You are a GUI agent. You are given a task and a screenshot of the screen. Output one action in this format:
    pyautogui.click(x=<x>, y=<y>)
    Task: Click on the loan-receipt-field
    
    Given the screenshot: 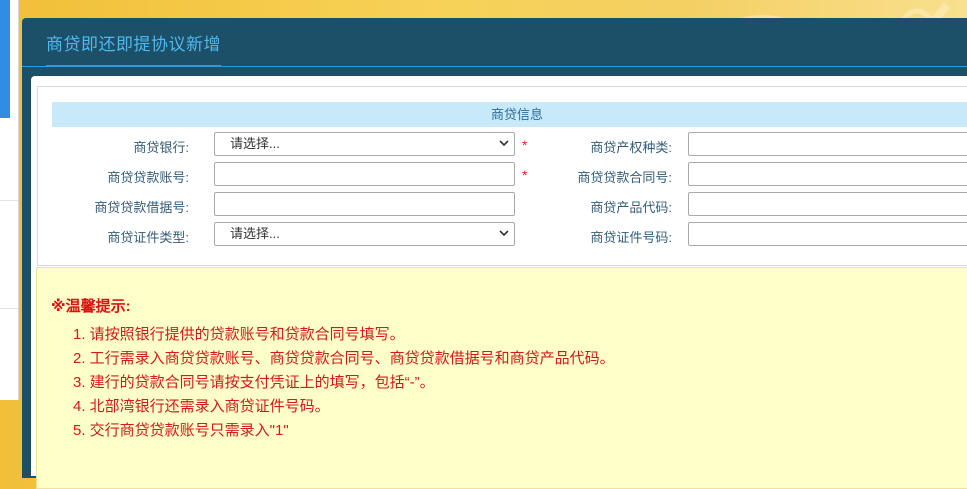 What is the action you would take?
    pyautogui.click(x=364, y=204)
    